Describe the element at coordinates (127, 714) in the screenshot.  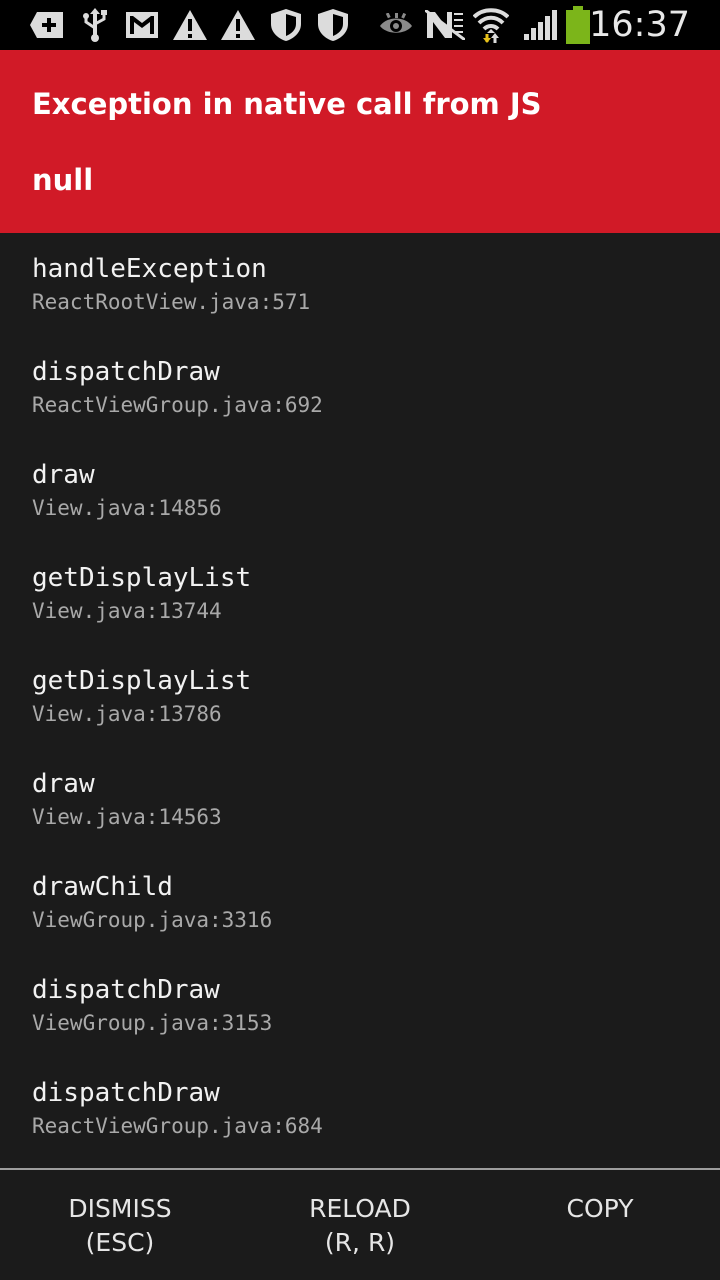
I see `frame-location: View.java:13786` at that location.